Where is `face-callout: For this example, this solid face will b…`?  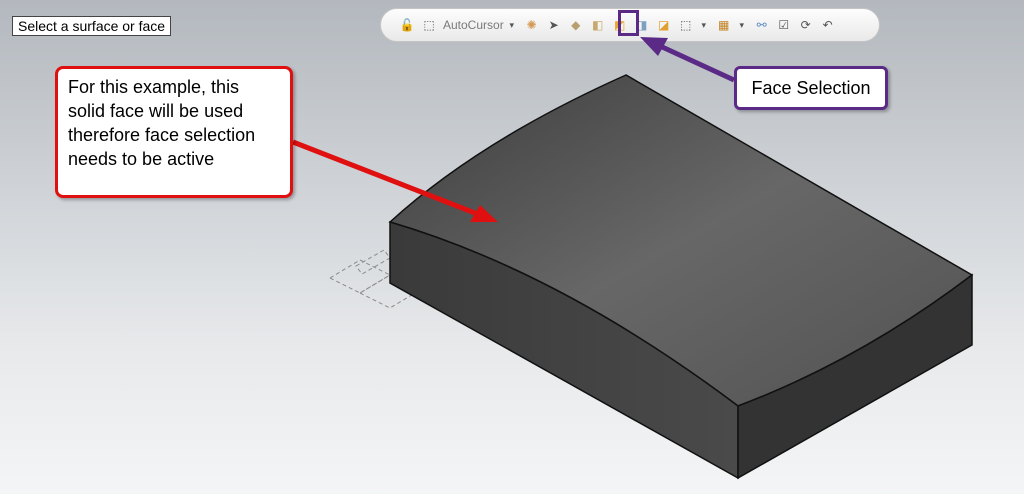 face-callout: For this example, this solid face will b… is located at coordinates (174, 132).